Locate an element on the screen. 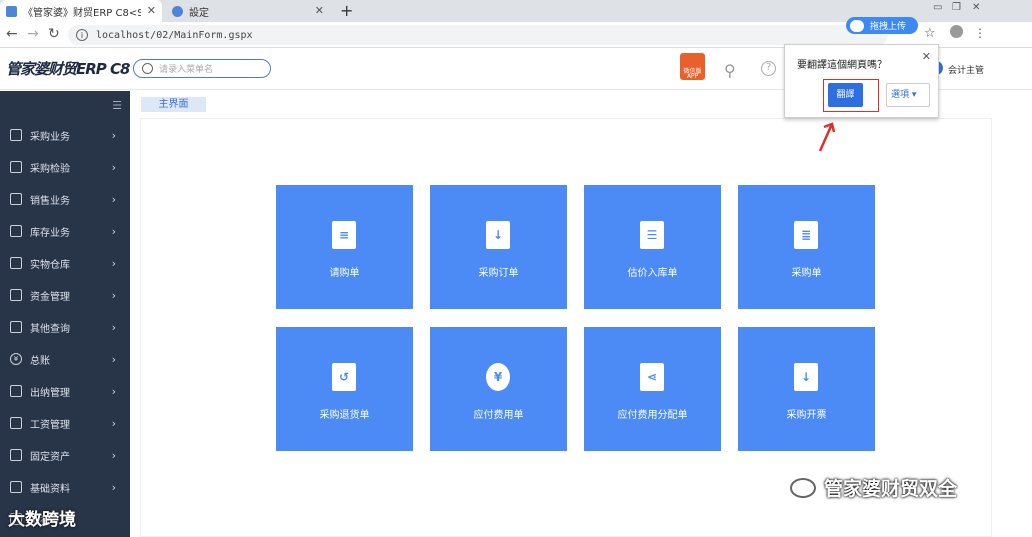  sidebar-item-general-ledger: ¥ 总账 › is located at coordinates (65, 359).